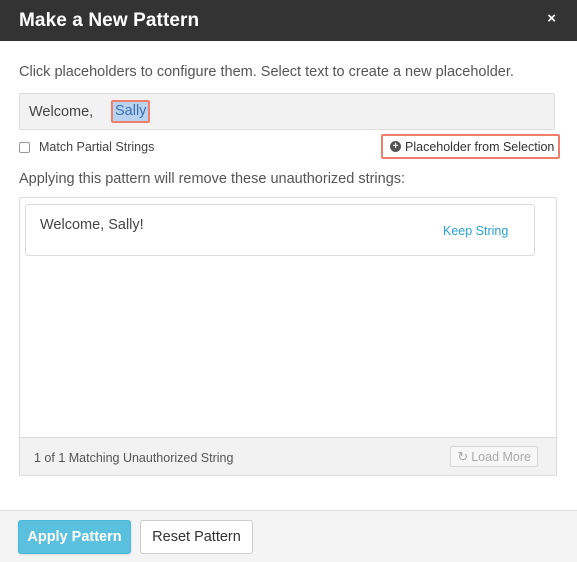 This screenshot has height=562, width=577. I want to click on string-text: Welcome, Sally!, so click(92, 225).